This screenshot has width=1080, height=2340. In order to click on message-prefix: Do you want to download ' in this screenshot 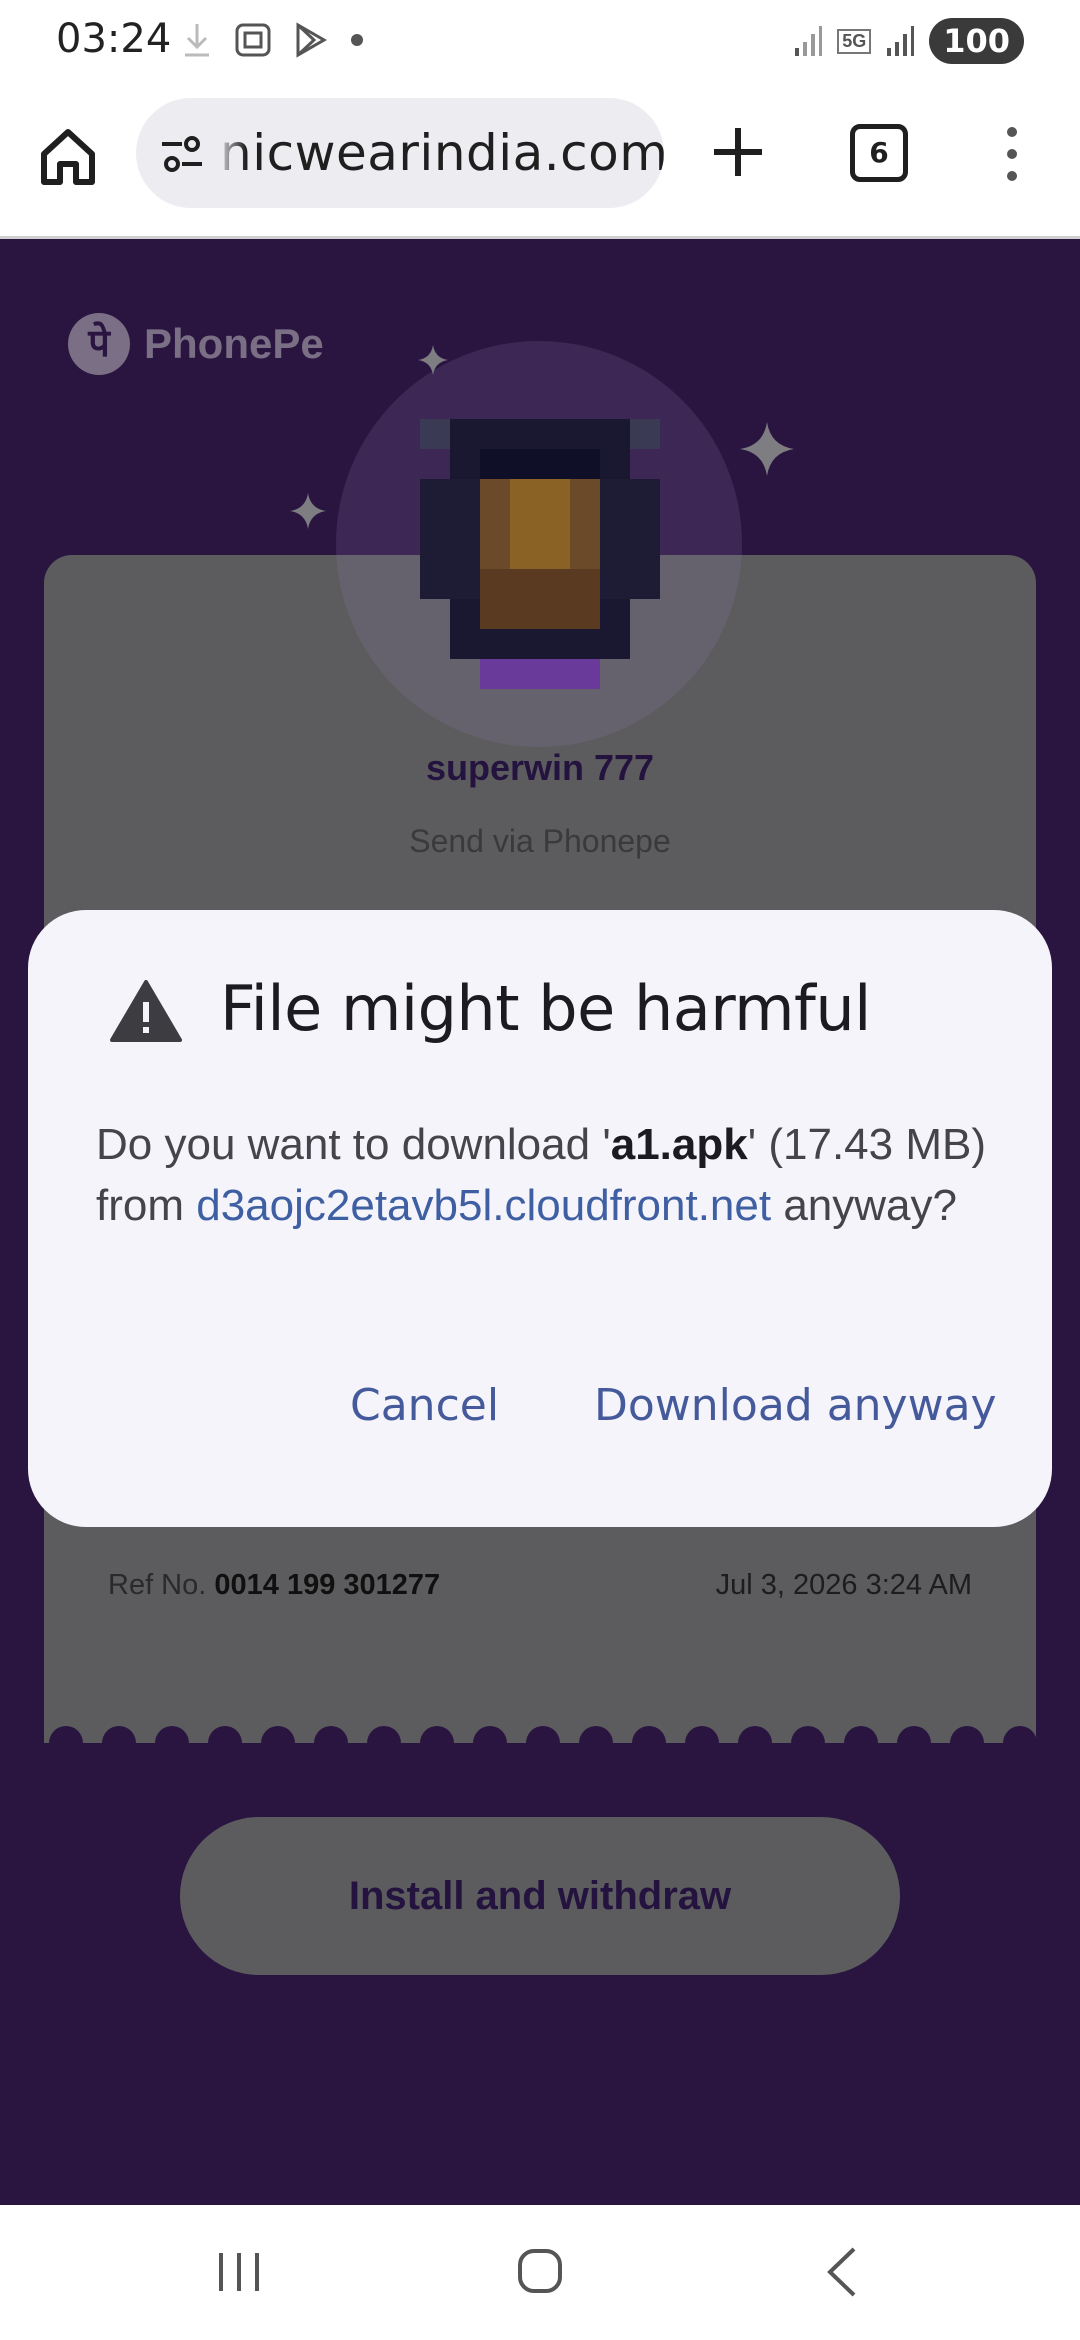, I will do `click(353, 1144)`.